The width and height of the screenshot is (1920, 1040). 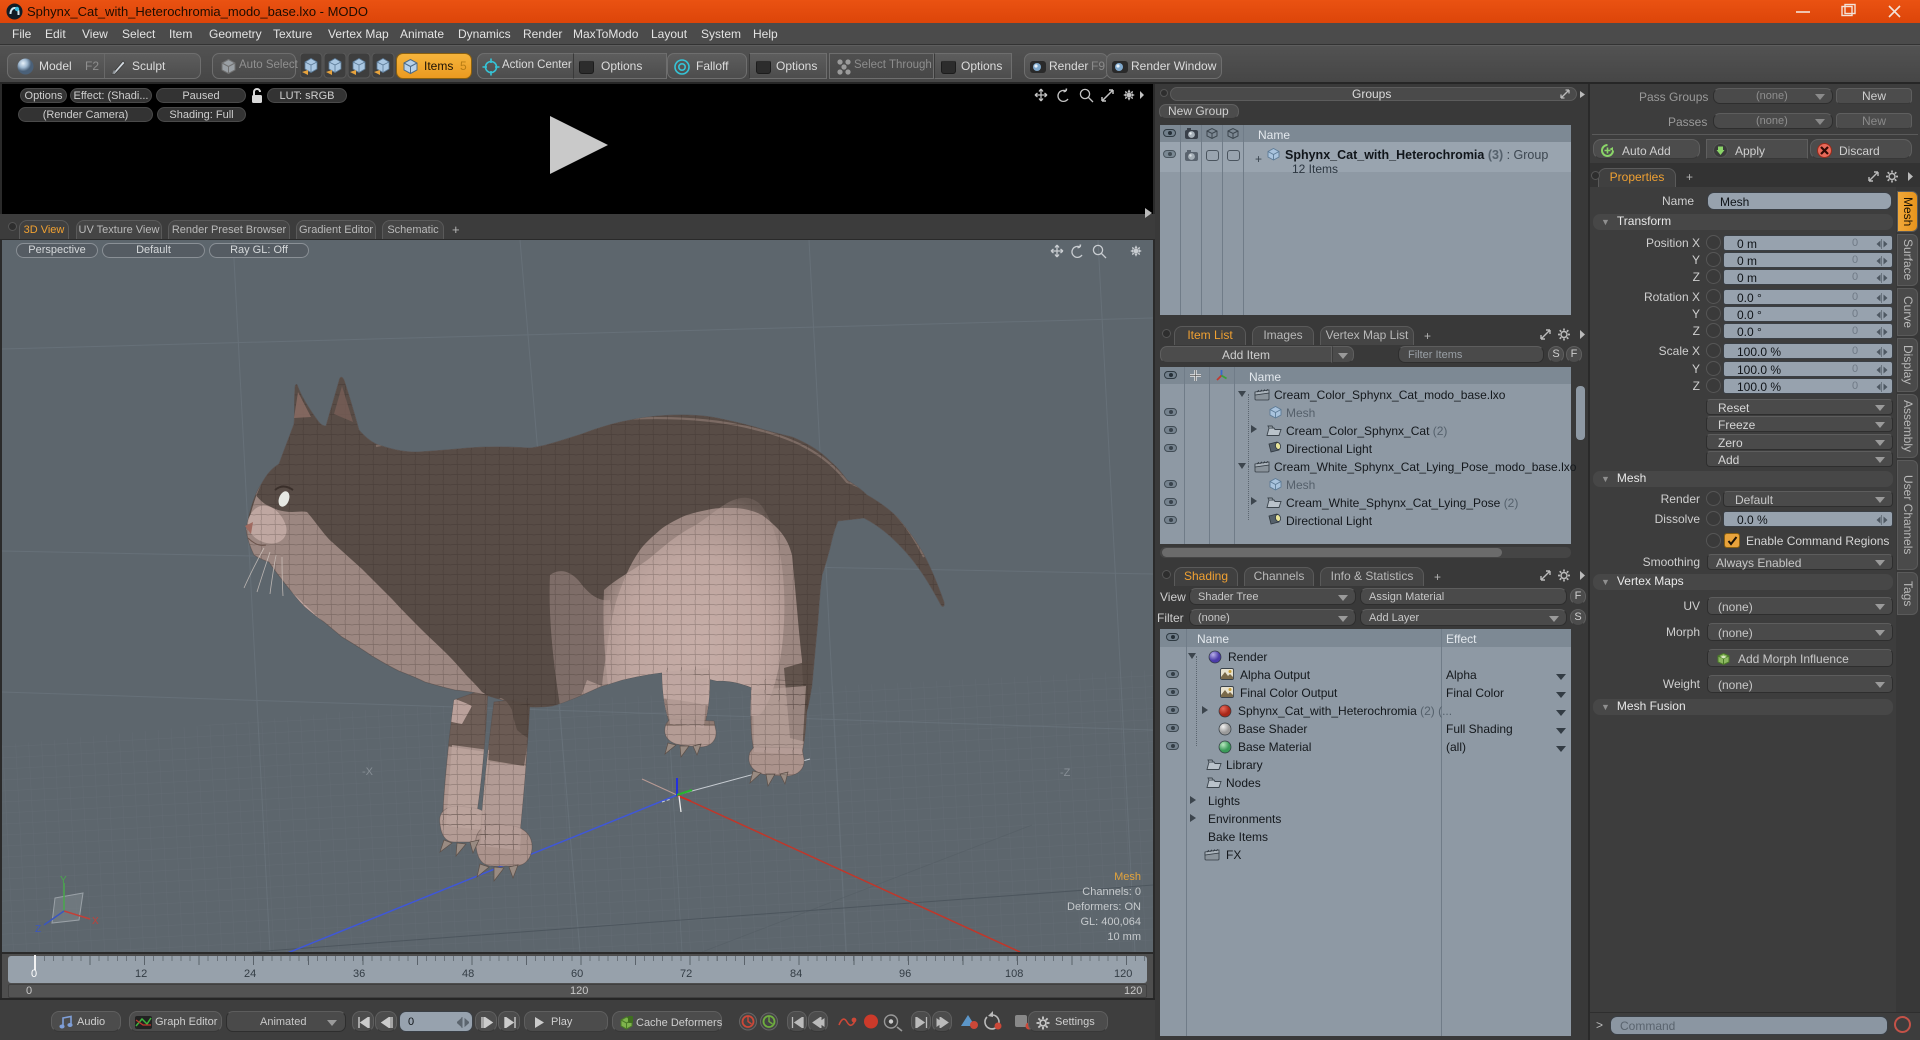 I want to click on svg-text: Z, so click(x=38, y=929).